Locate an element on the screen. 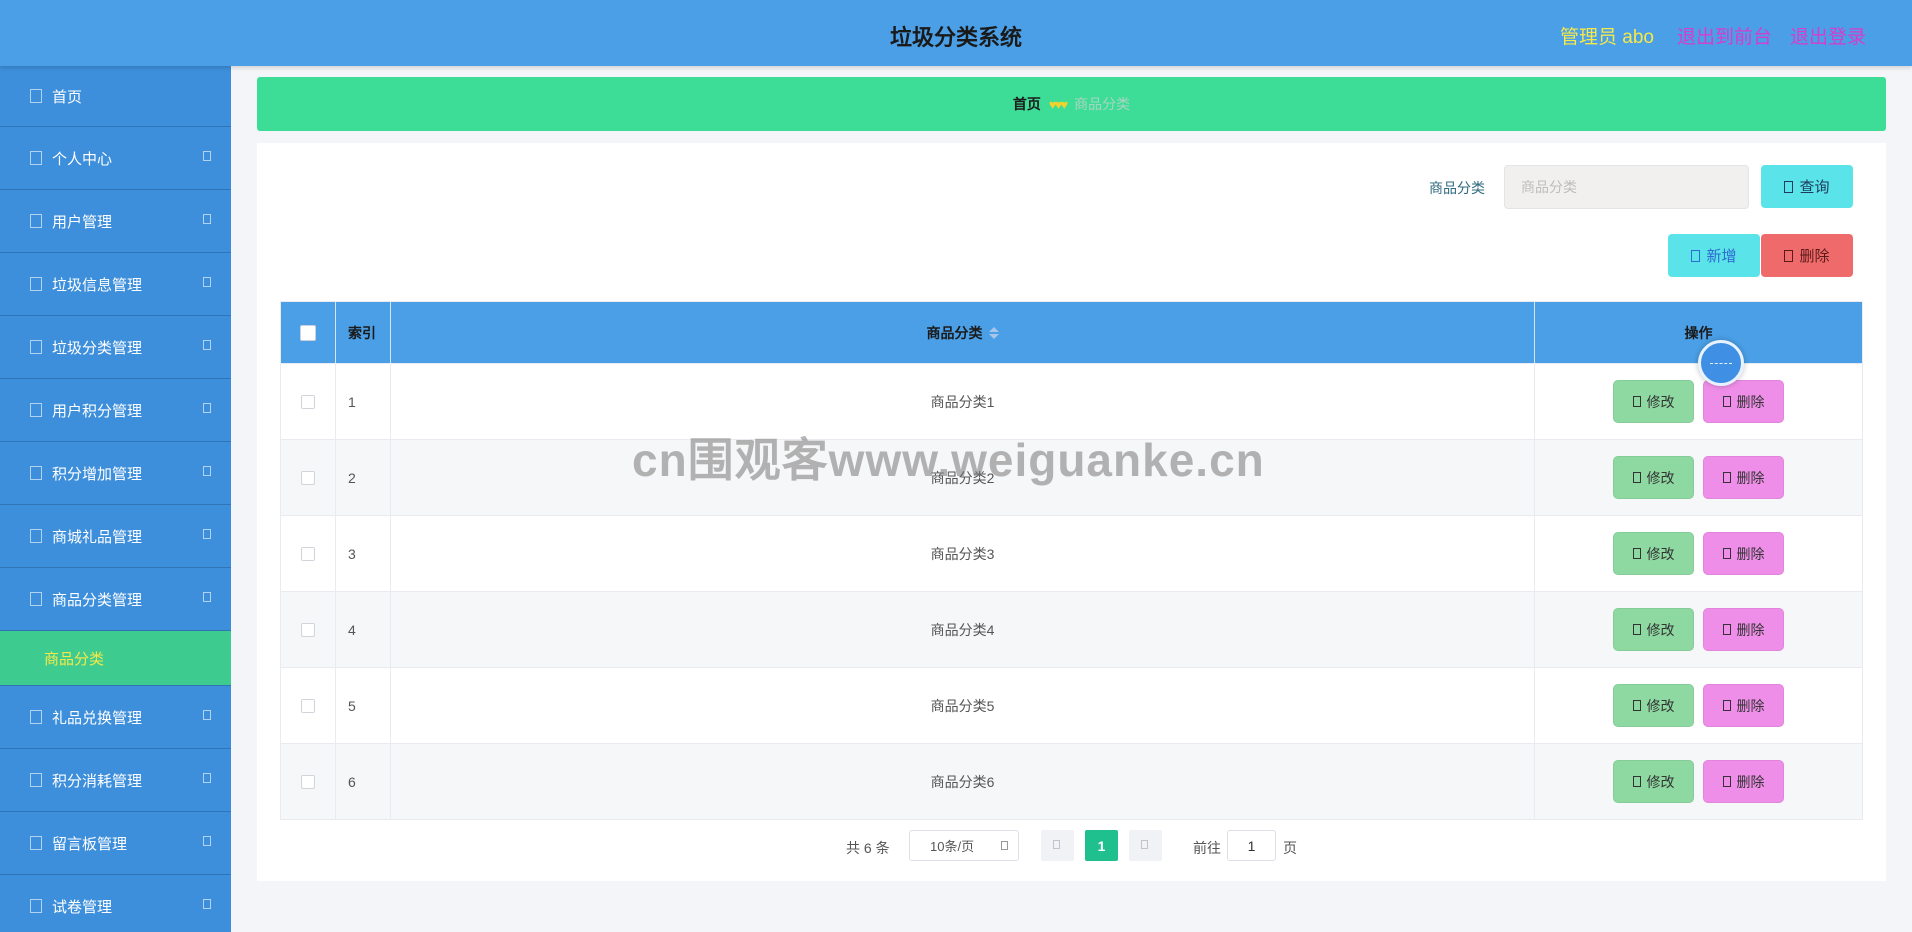  page-size-value: 10条/页 is located at coordinates (952, 846).